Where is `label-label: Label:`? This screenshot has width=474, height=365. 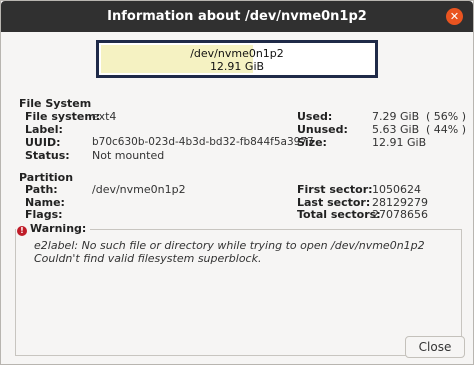
label-label: Label: is located at coordinates (44, 129).